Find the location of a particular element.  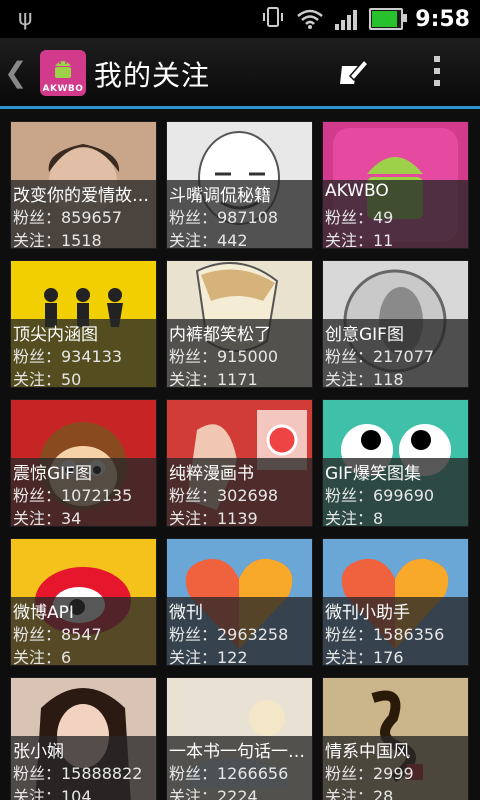

account-fans-count: 粉丝：15888822 is located at coordinates (78, 773).